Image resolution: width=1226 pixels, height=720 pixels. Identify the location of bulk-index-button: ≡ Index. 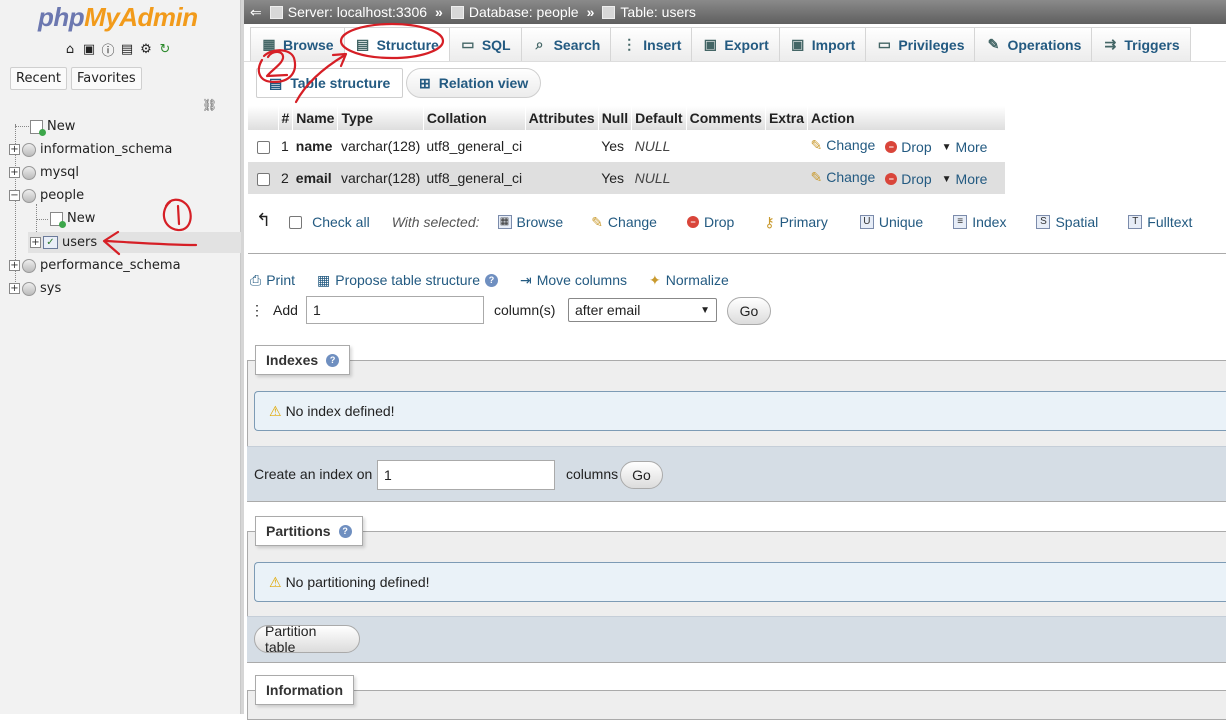
(979, 222).